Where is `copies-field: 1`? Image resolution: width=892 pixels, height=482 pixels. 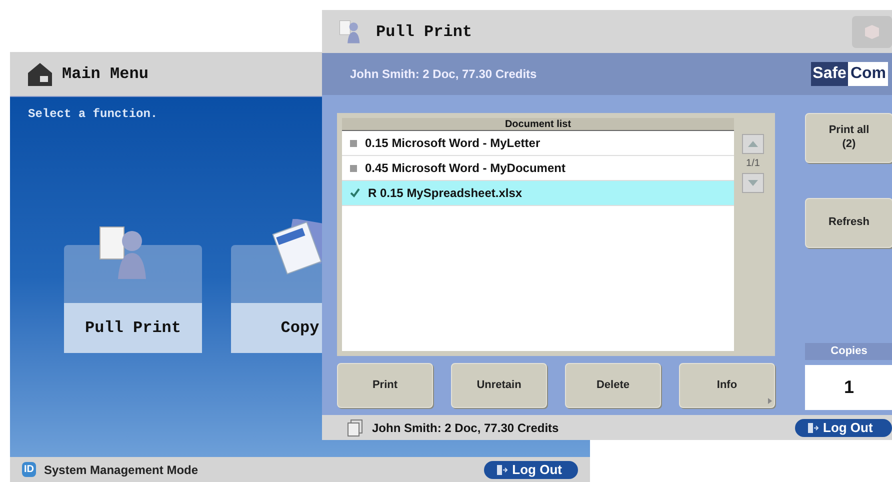
copies-field: 1 is located at coordinates (848, 387).